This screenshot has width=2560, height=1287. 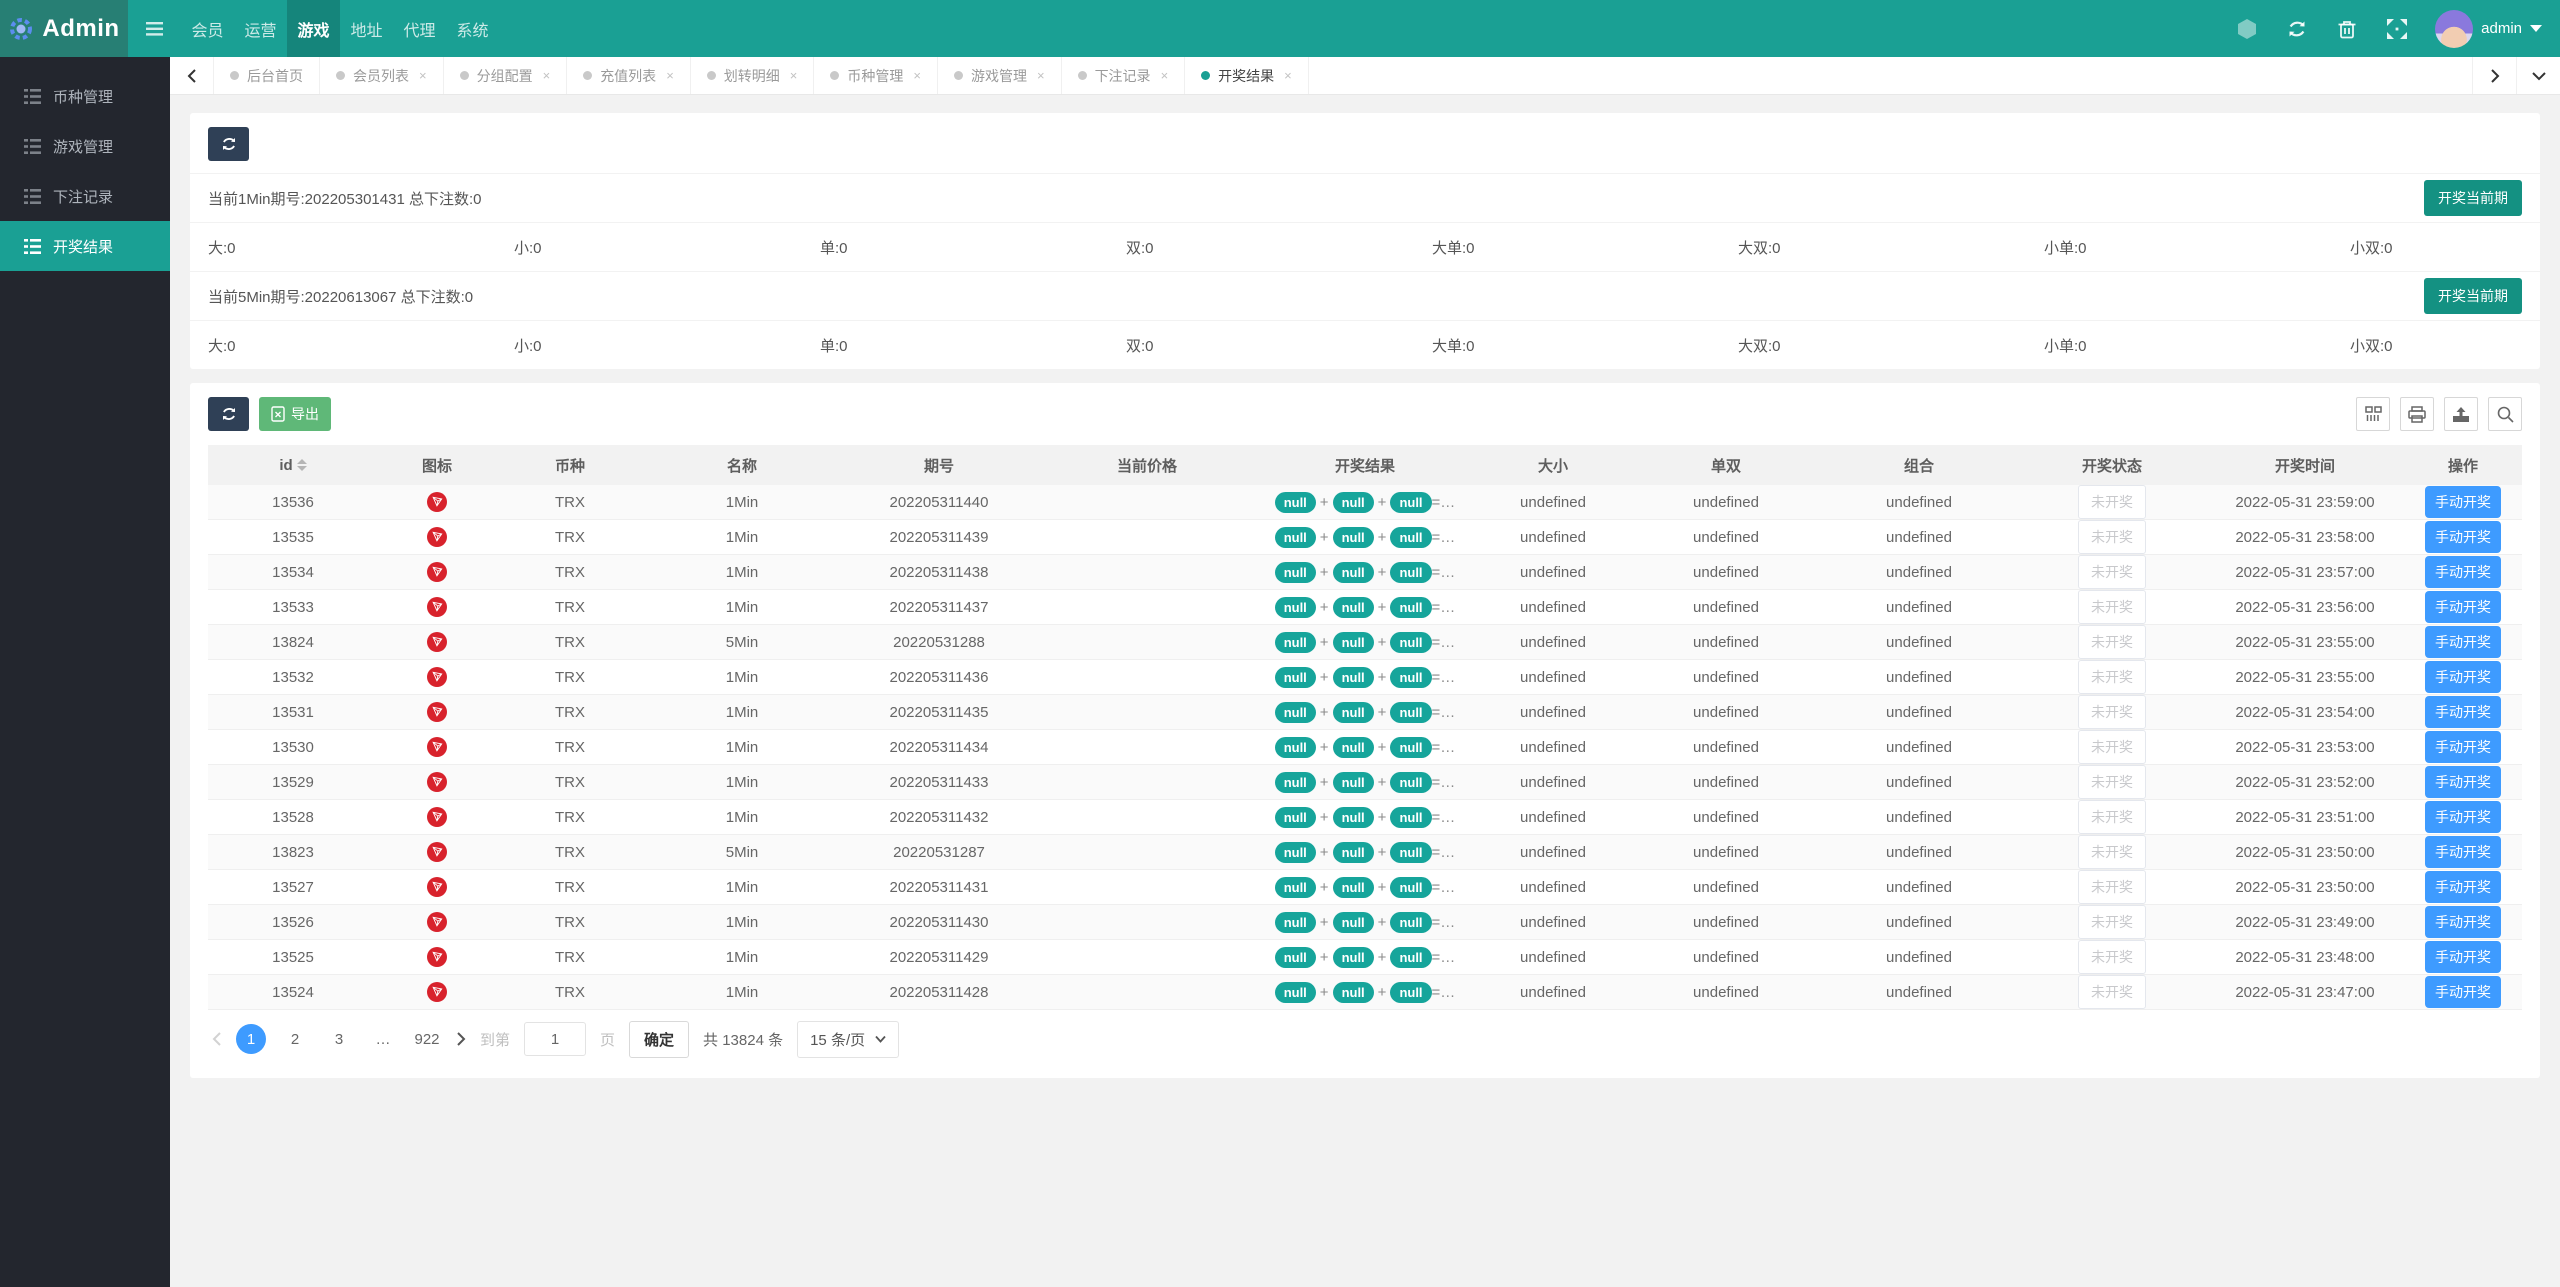 What do you see at coordinates (2065, 248) in the screenshot?
I see `stat-value: 小单:0` at bounding box center [2065, 248].